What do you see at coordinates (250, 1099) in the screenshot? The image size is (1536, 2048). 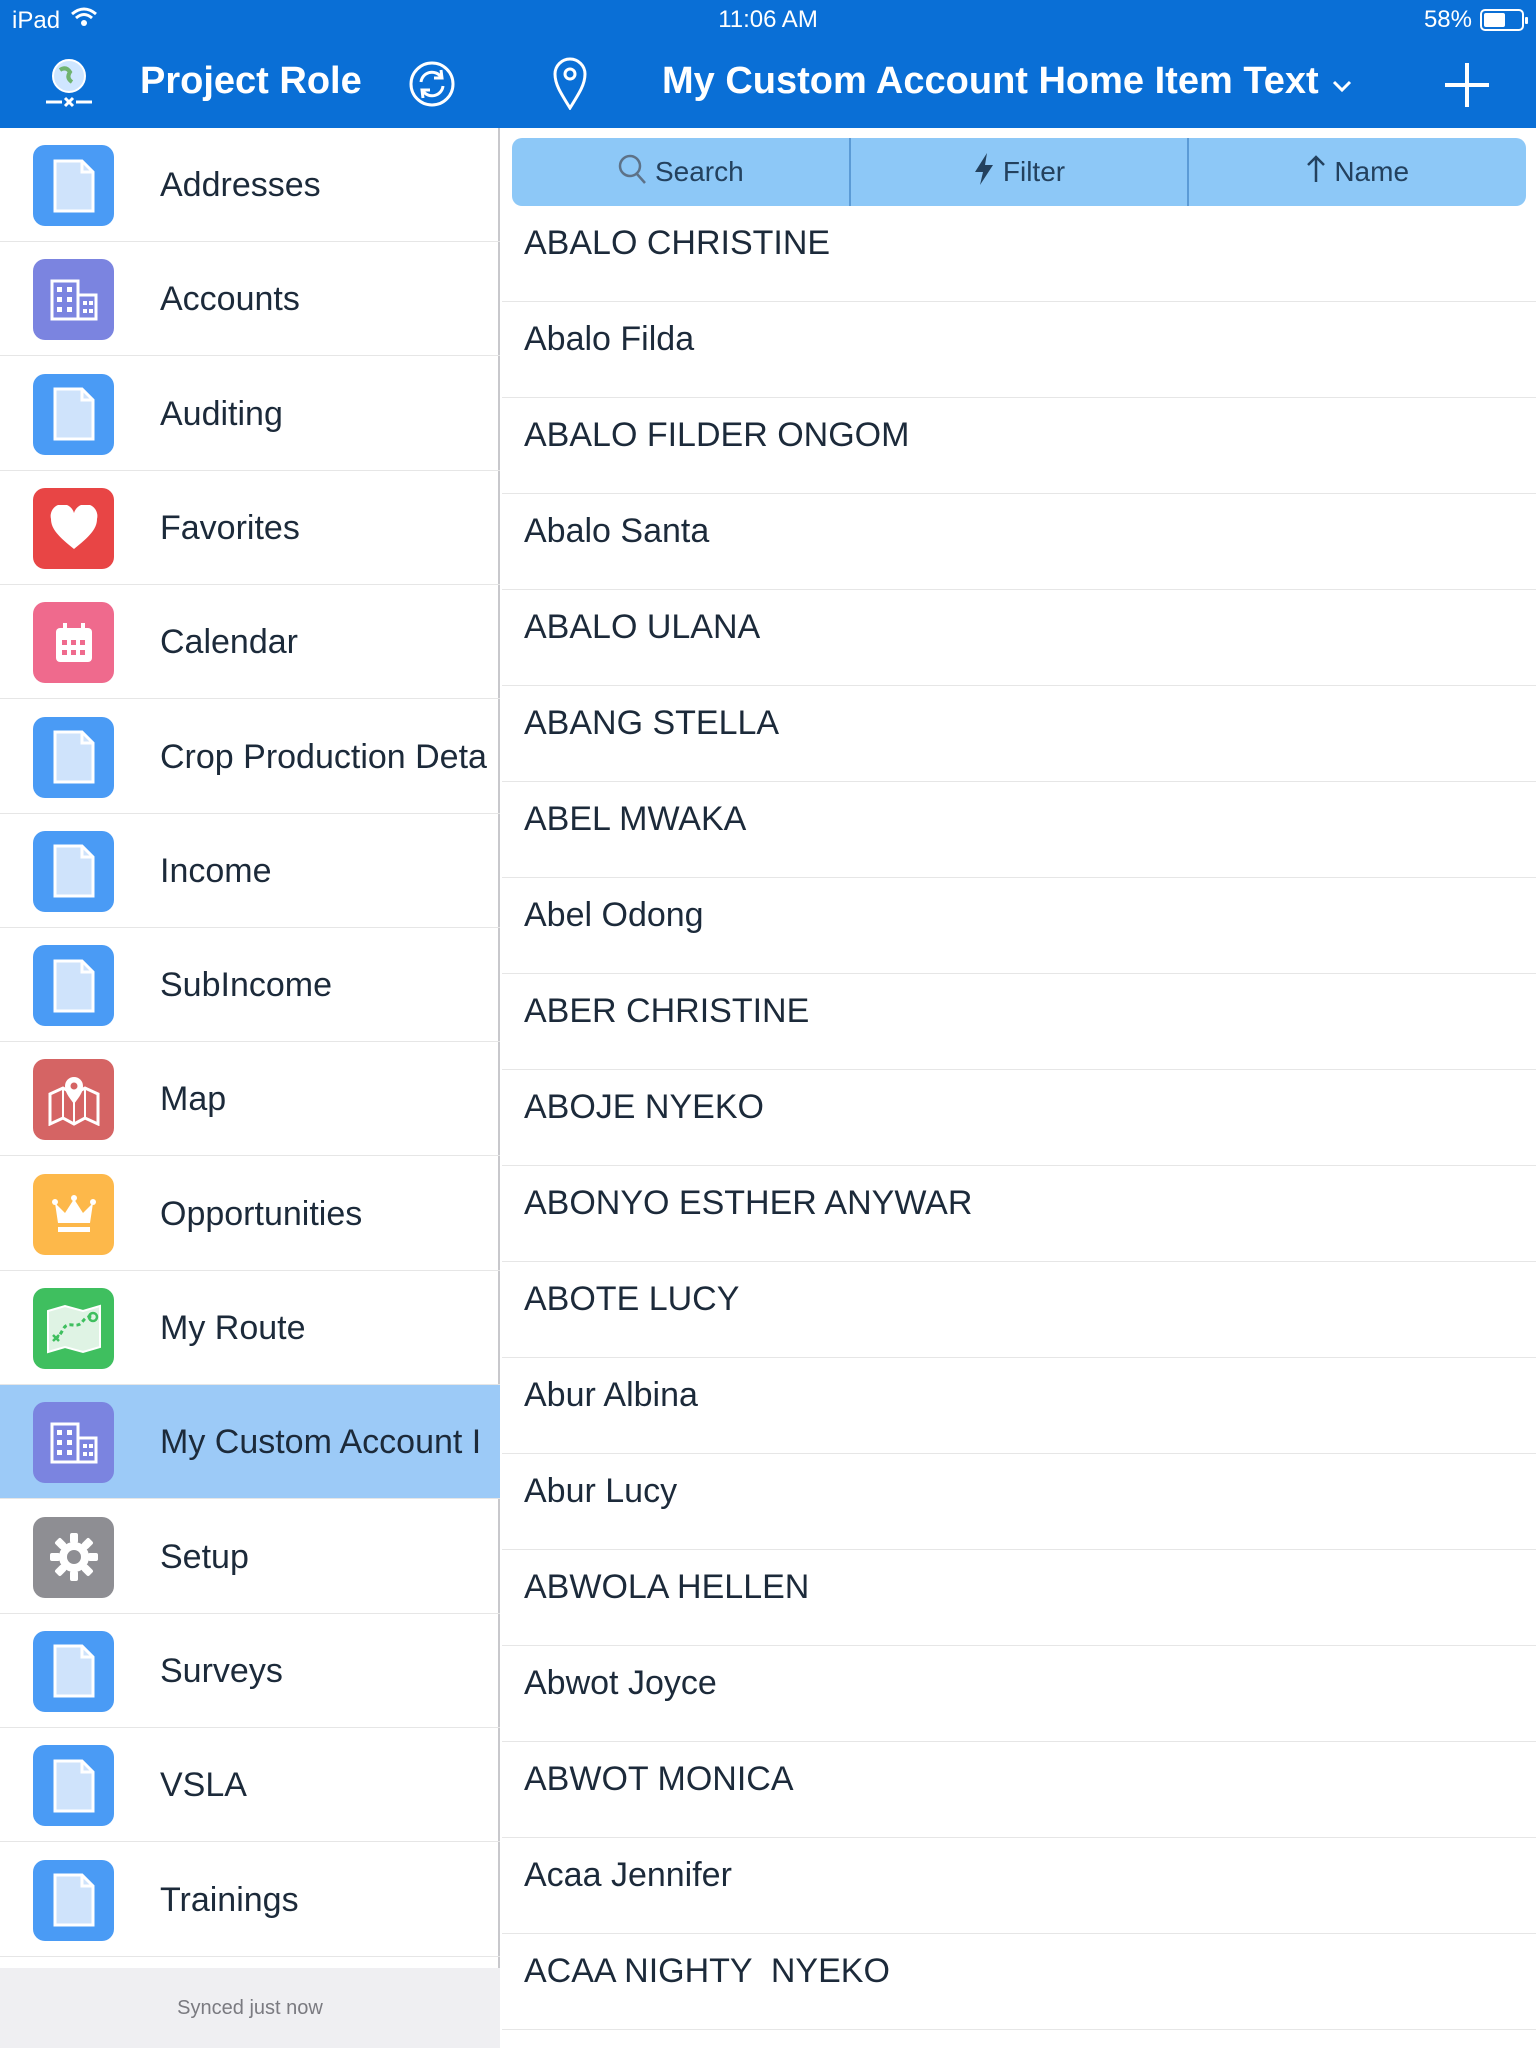 I see `sidebar-item-map: Map` at bounding box center [250, 1099].